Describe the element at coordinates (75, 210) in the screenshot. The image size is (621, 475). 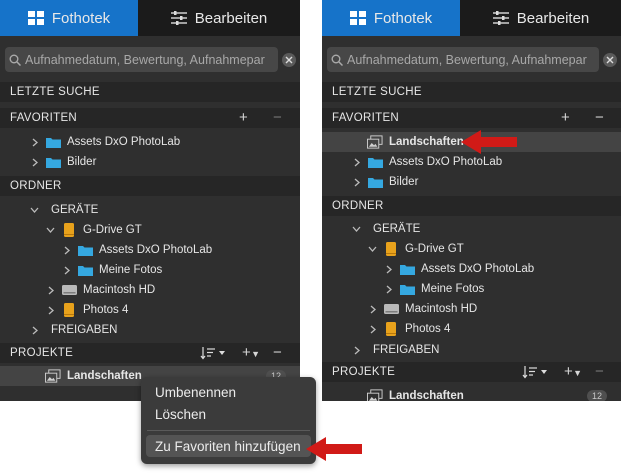
I see `group-label: GERÄTE` at that location.